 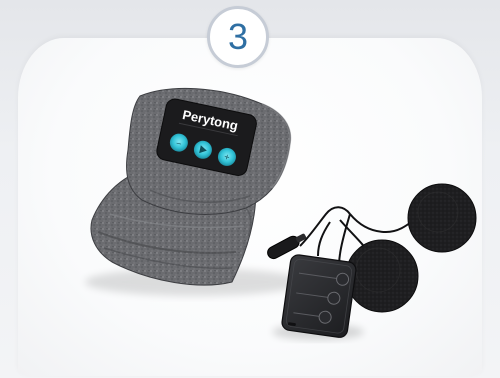 I want to click on speaker-right, so click(x=442, y=218).